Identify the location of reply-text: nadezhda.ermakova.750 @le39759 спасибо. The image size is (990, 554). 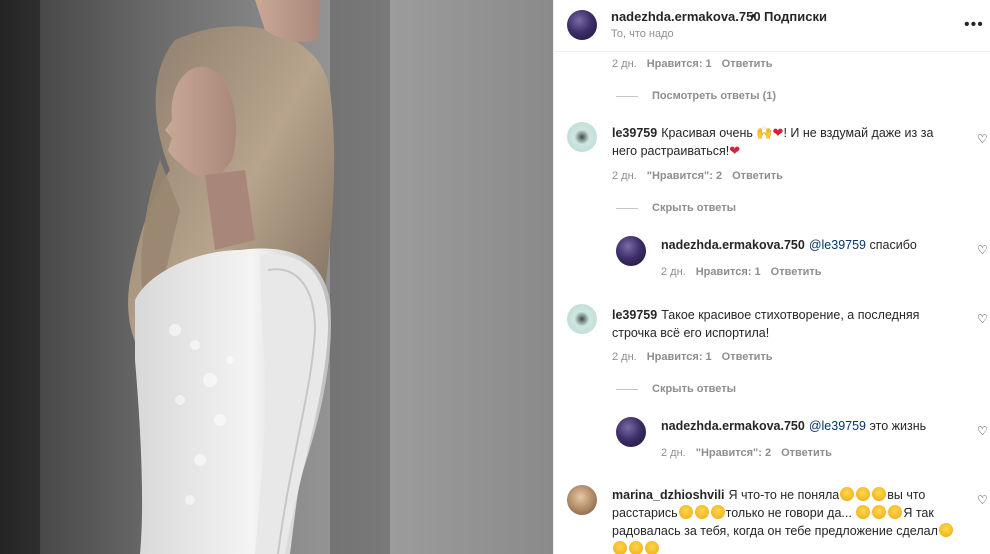
(811, 245).